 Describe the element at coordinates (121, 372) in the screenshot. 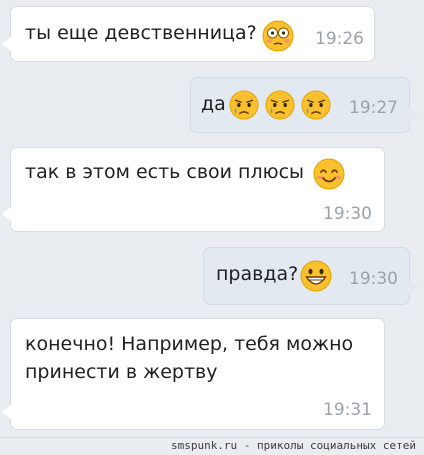

I see `message-text-line2: принести в жертву` at that location.